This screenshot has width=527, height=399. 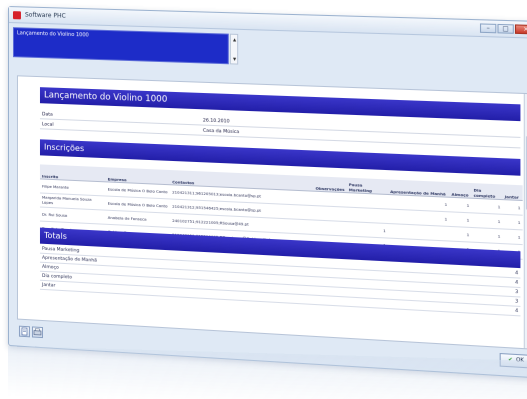 I want to click on printer-icon, so click(x=37, y=332).